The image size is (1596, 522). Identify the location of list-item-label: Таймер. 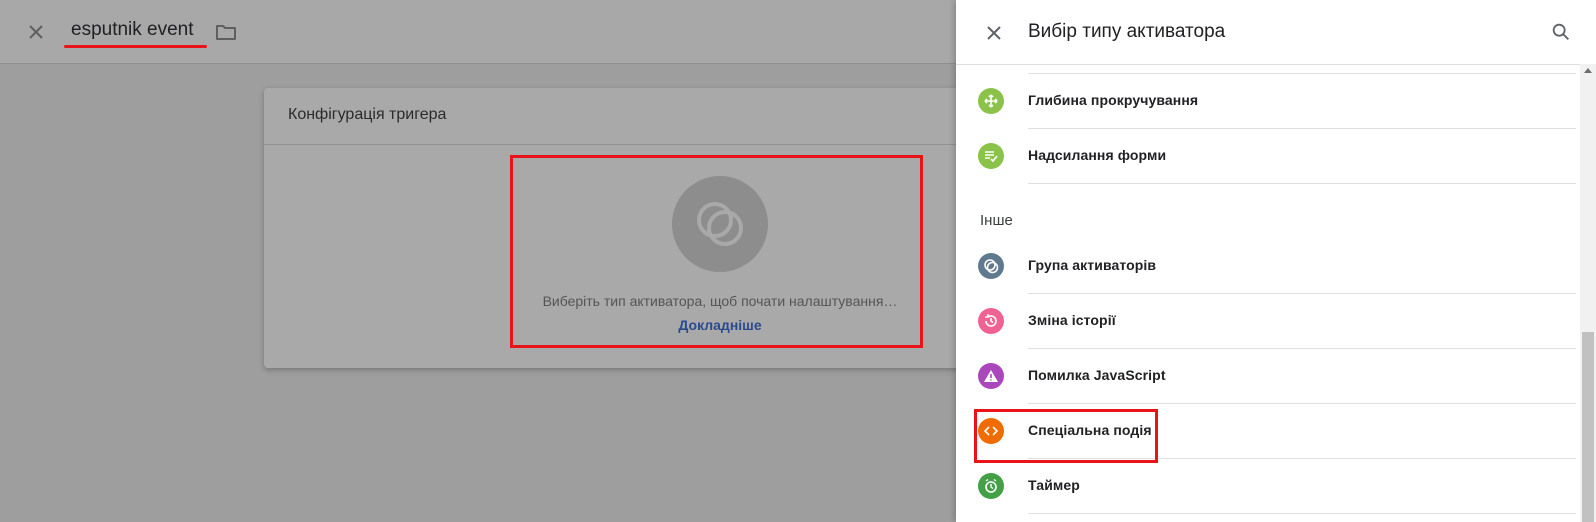
(1054, 485).